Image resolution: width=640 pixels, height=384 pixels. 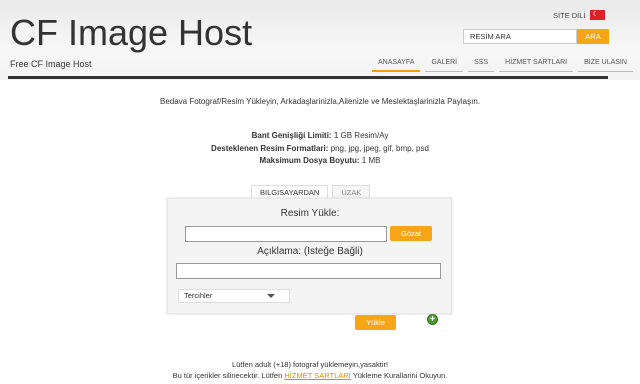 I want to click on site-subtitle: Free CF Image Host, so click(x=51, y=64).